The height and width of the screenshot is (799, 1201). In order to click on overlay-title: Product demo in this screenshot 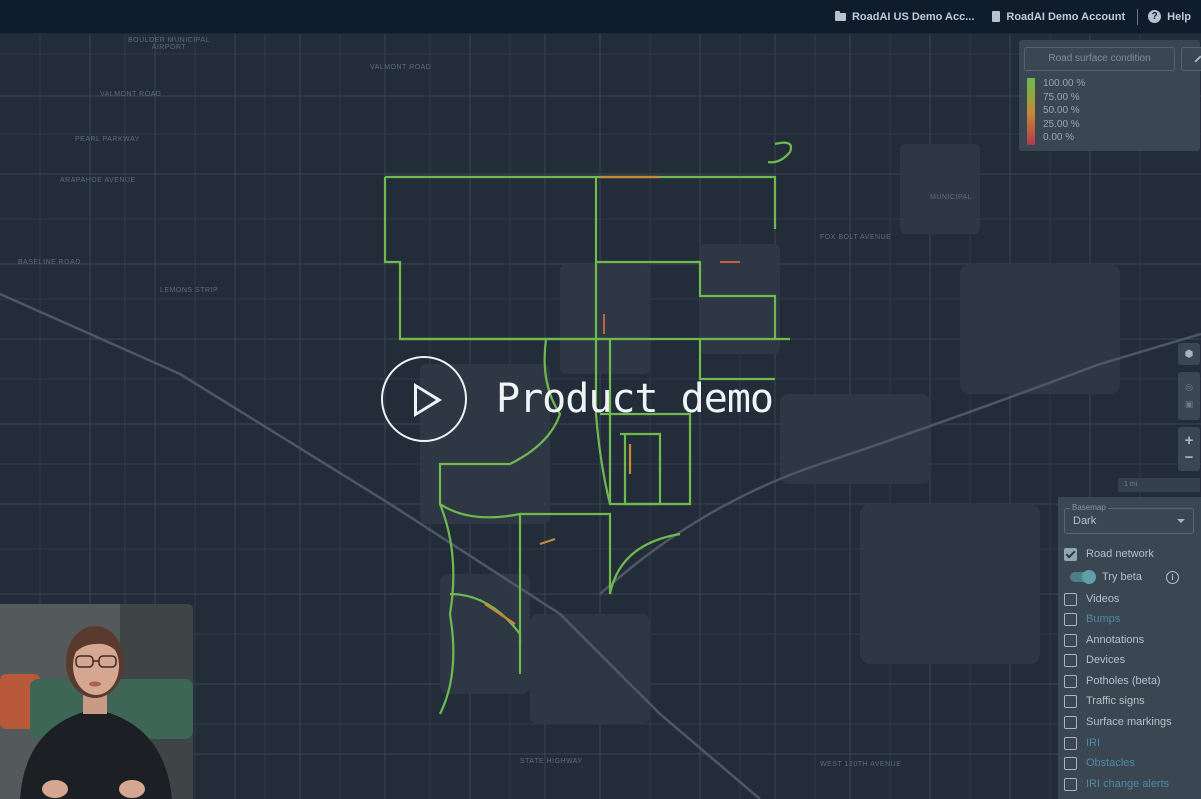, I will do `click(635, 399)`.